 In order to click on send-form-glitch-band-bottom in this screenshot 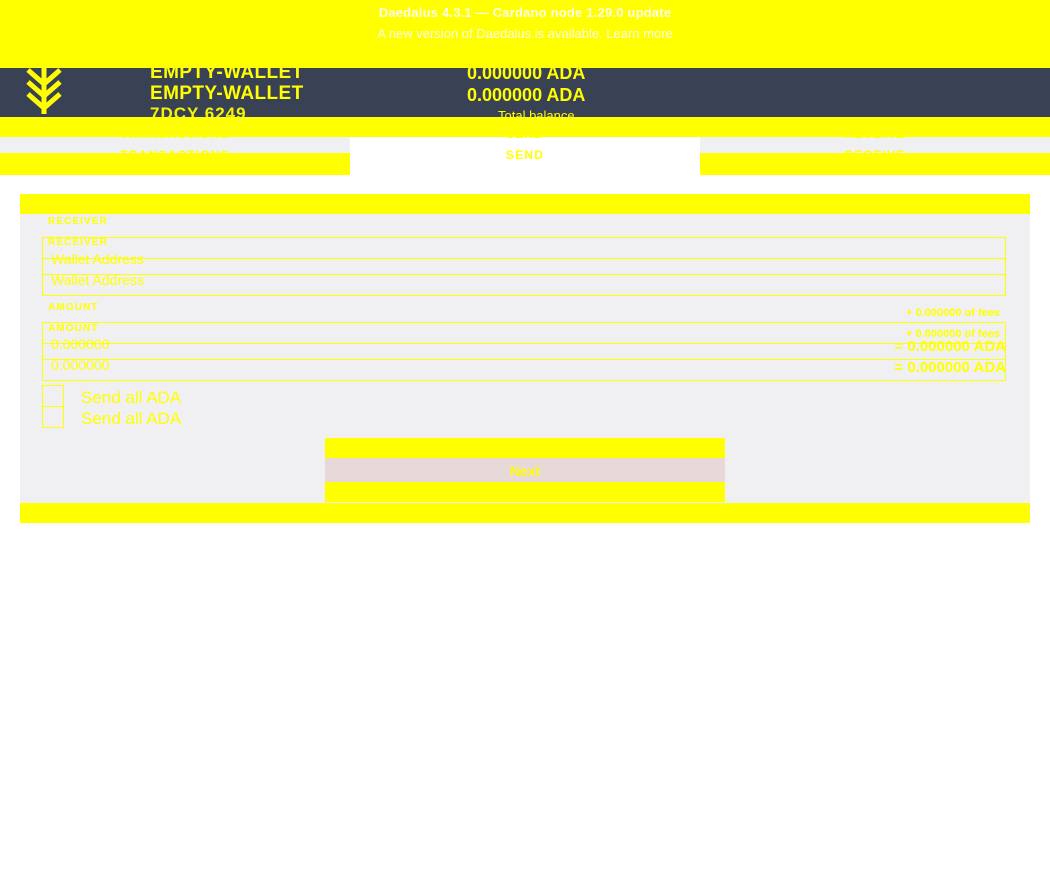, I will do `click(525, 513)`.